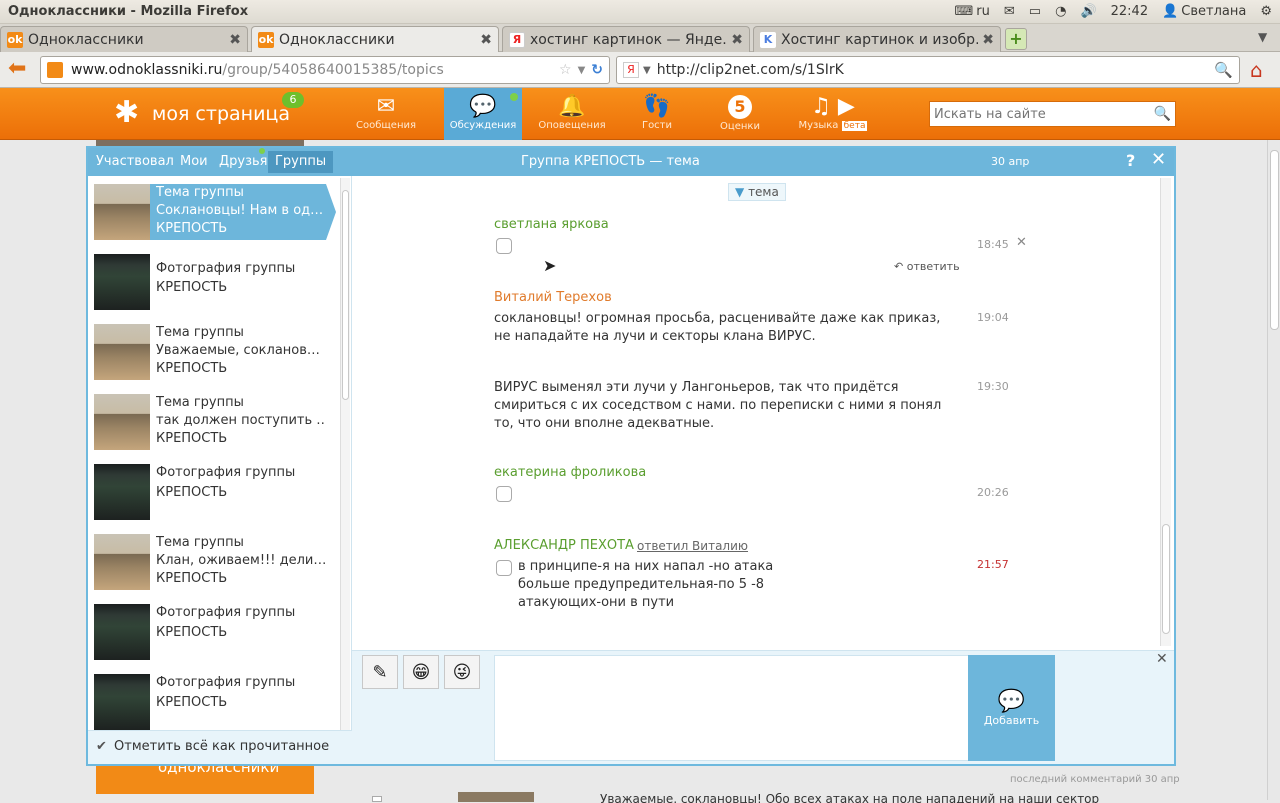 The width and height of the screenshot is (1280, 803). I want to click on ok-favicon-icon, so click(55, 70).